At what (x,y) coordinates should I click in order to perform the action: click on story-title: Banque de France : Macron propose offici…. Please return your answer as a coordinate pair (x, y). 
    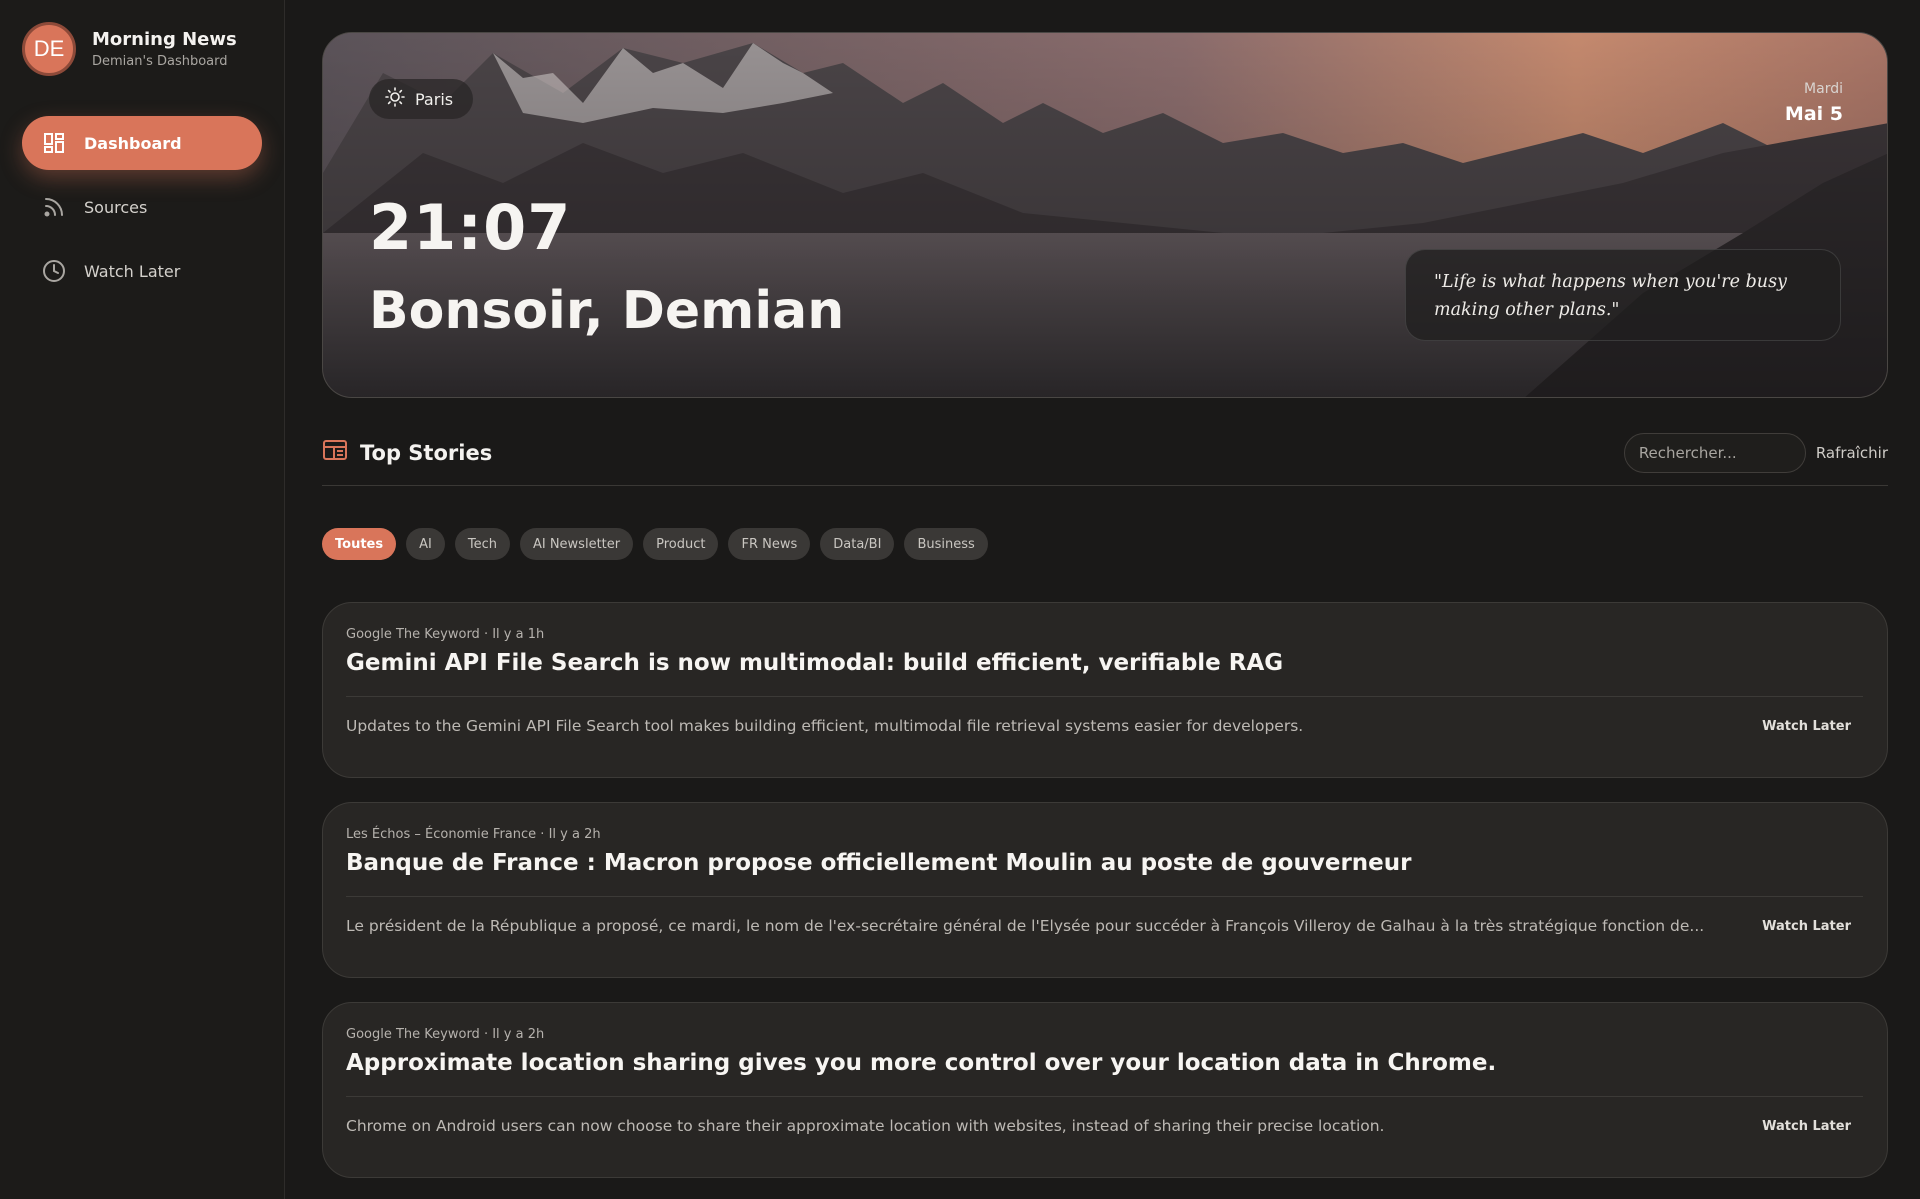
    Looking at the image, I should click on (1104, 863).